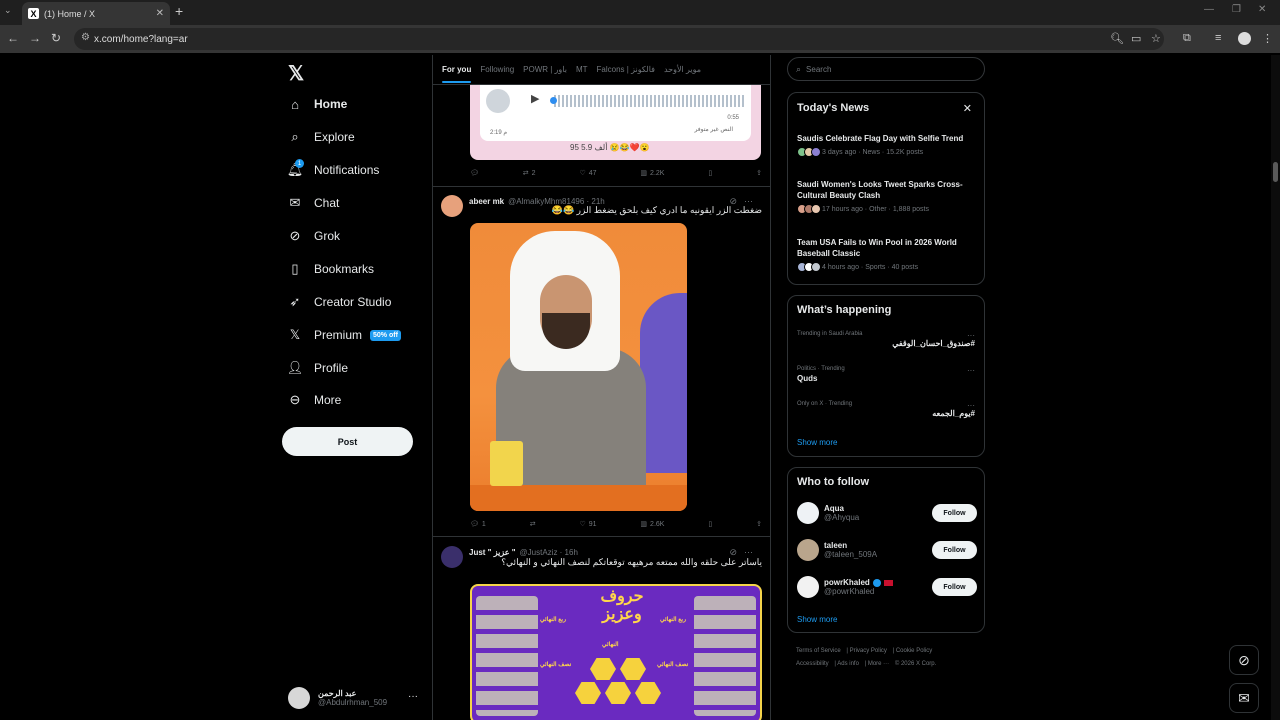  I want to click on mail-icon: ✉, so click(1244, 698).